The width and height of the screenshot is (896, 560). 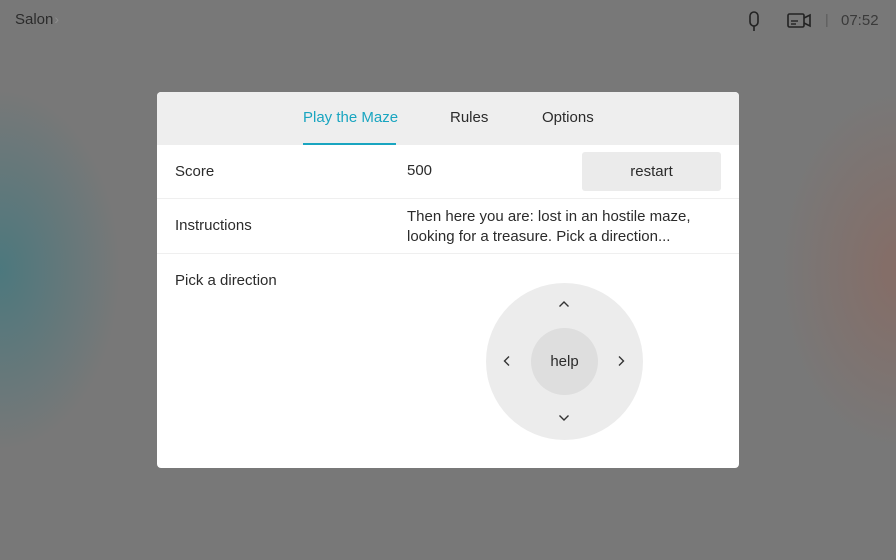 I want to click on tab-rules: Rules, so click(x=469, y=117).